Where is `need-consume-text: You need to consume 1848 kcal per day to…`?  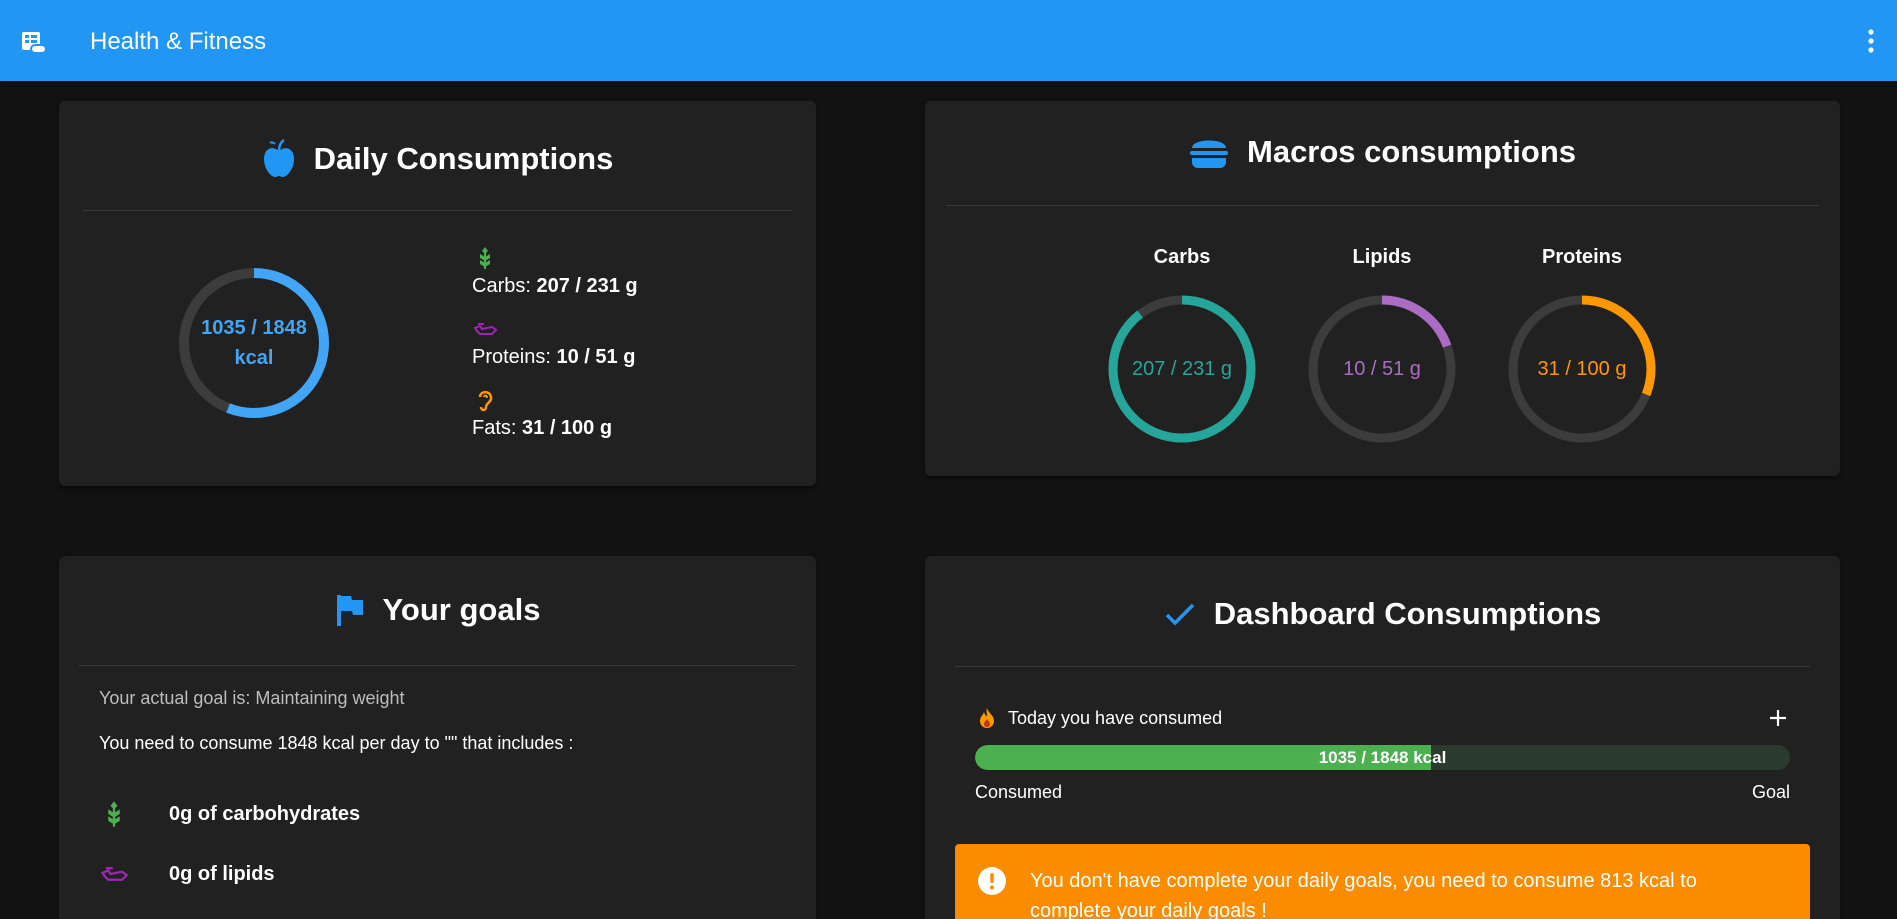 need-consume-text: You need to consume 1848 kcal per day to… is located at coordinates (336, 743).